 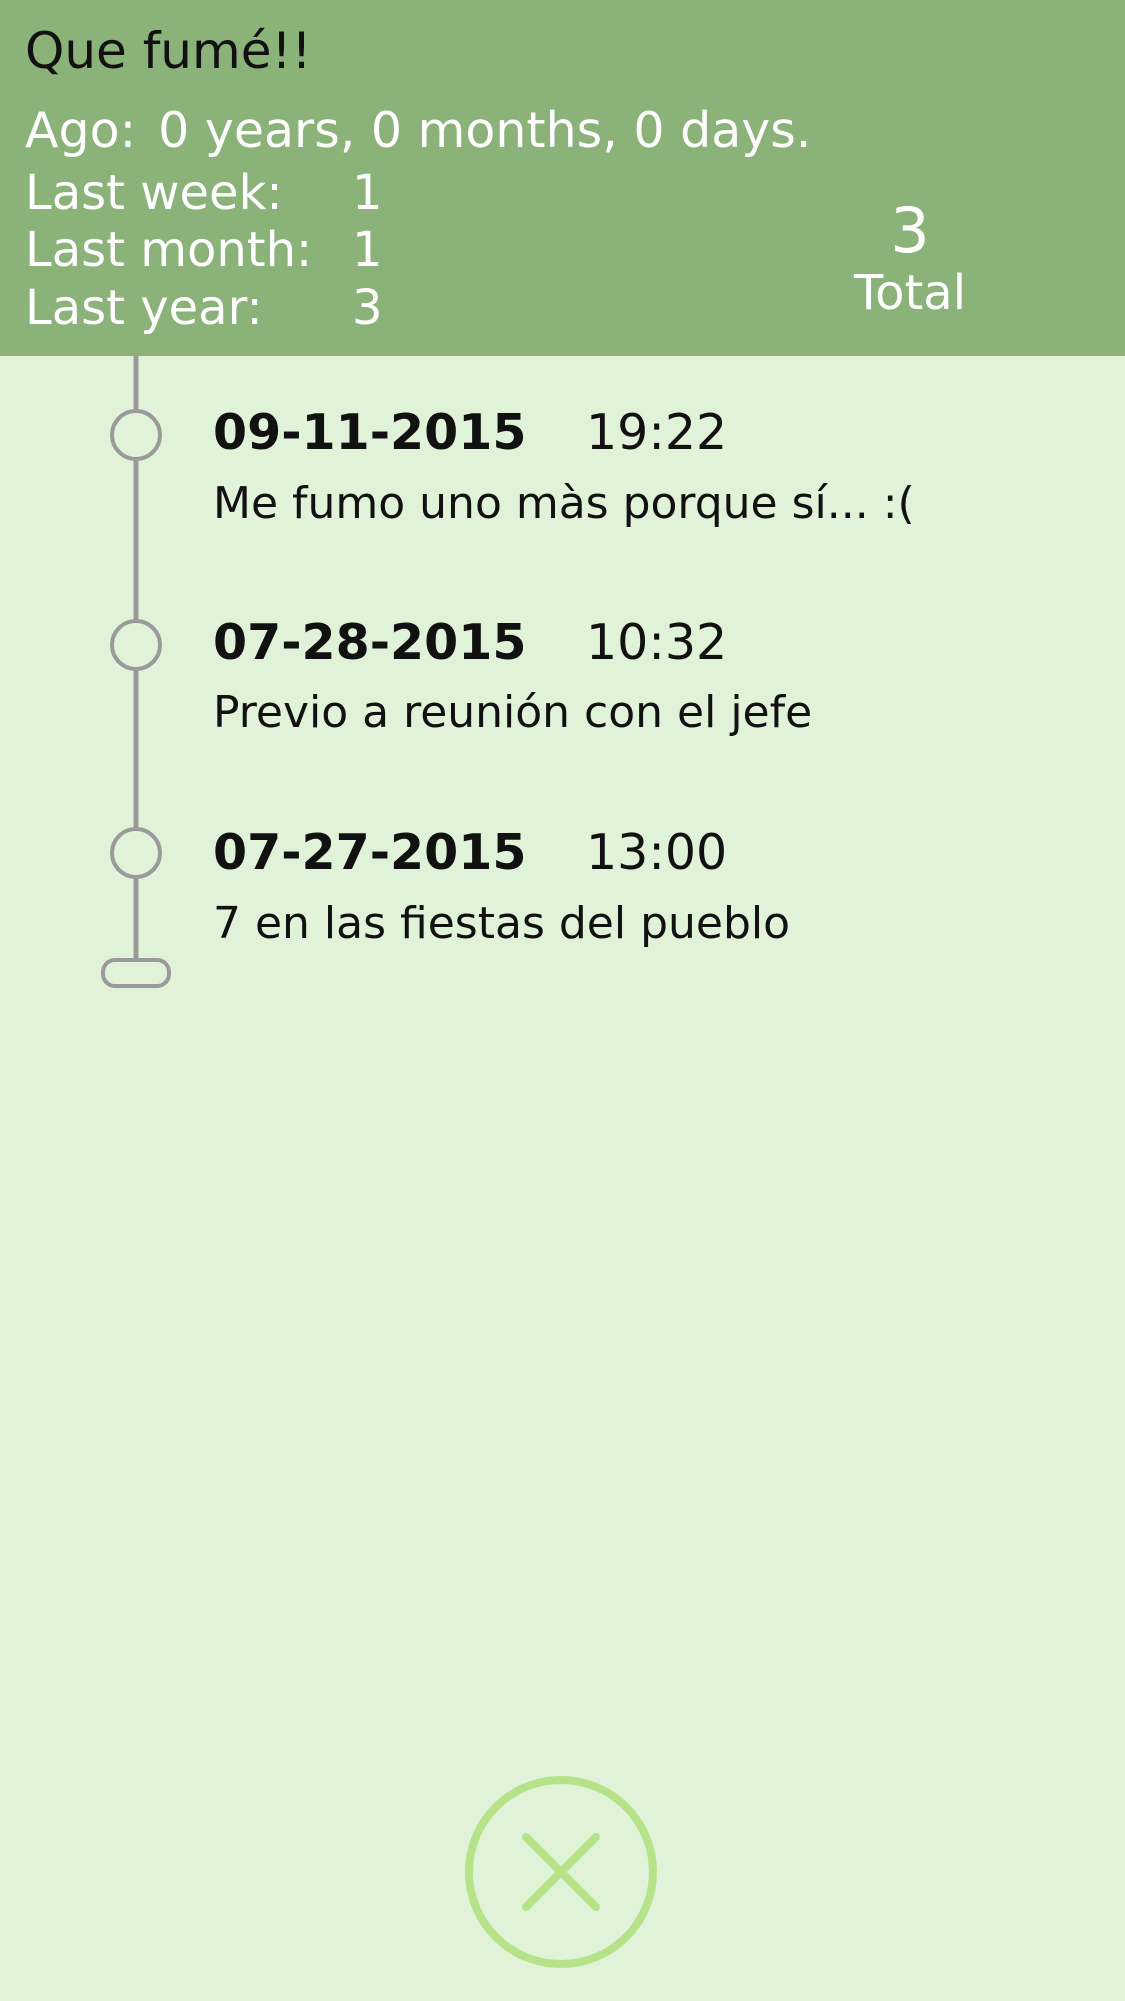 What do you see at coordinates (657, 642) in the screenshot?
I see `entry-time: 10:32` at bounding box center [657, 642].